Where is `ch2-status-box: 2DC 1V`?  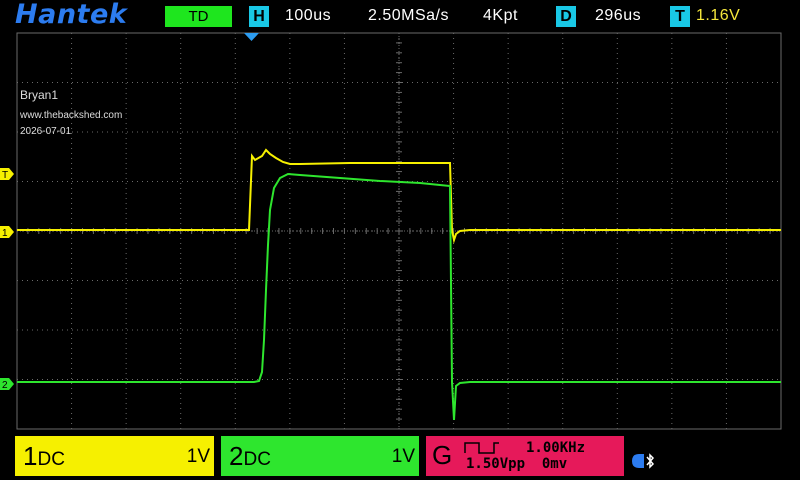
ch2-status-box: 2DC 1V is located at coordinates (320, 456).